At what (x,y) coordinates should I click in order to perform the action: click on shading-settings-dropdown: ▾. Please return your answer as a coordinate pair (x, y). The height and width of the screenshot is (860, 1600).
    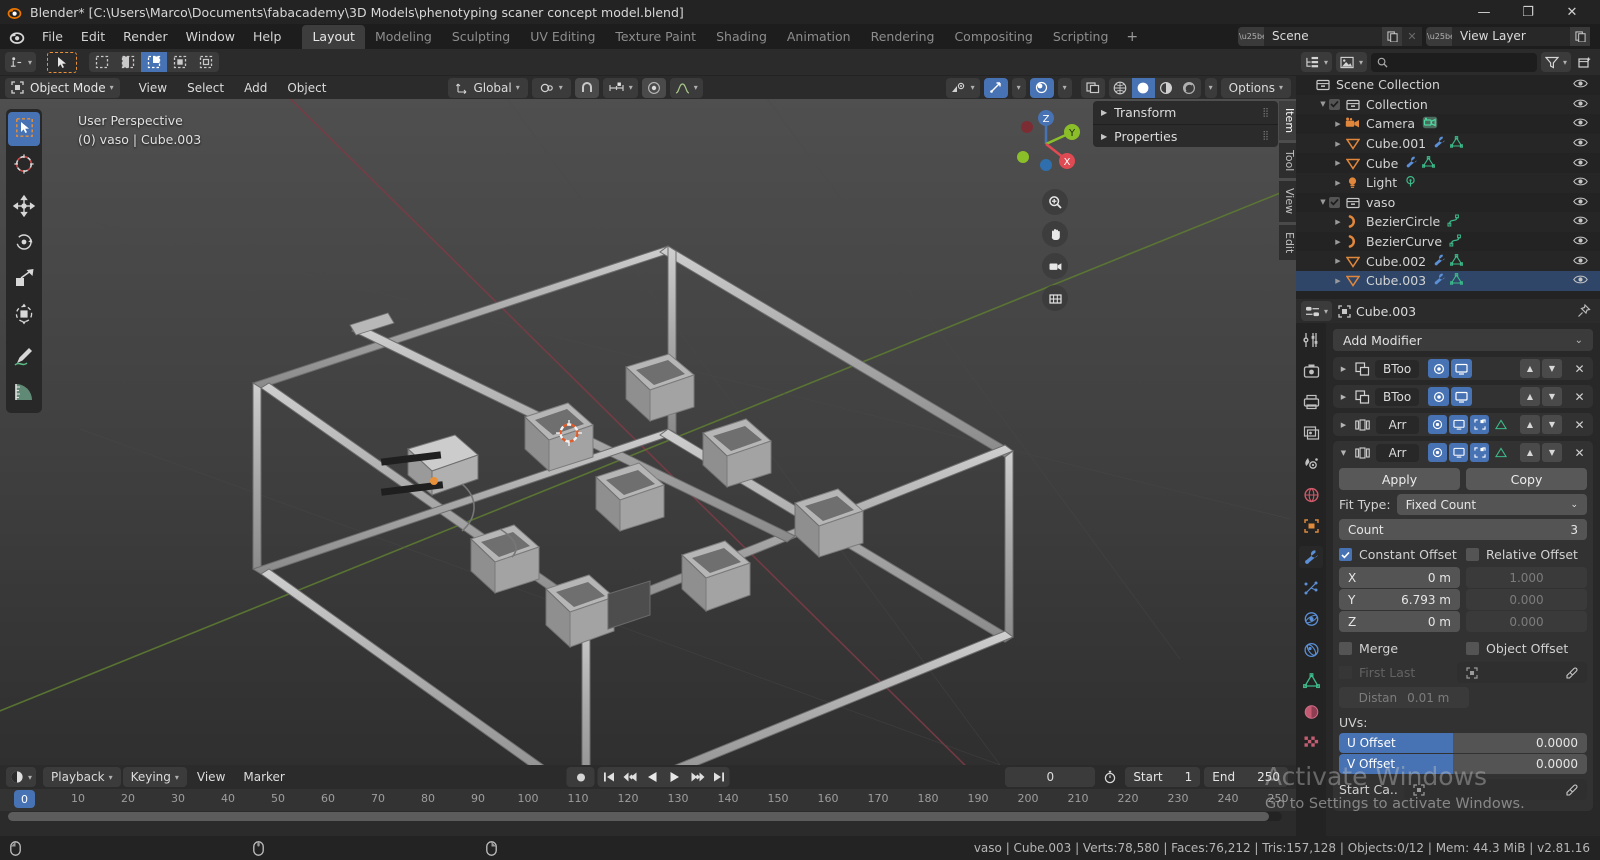
    Looking at the image, I should click on (1210, 87).